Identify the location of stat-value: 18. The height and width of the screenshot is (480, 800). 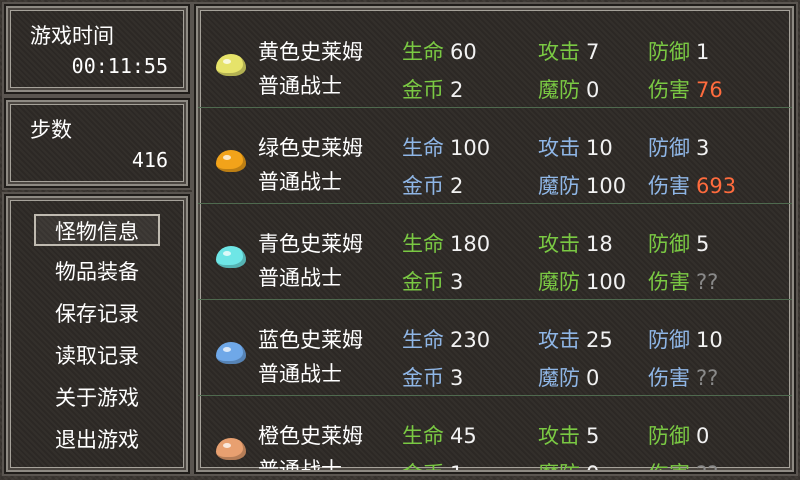
(599, 244).